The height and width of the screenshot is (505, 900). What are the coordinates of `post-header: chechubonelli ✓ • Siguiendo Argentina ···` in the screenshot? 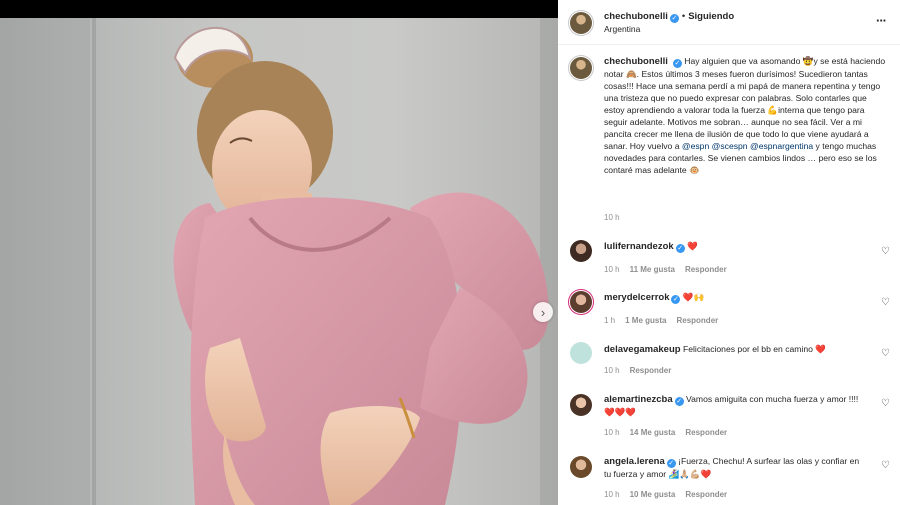 It's located at (729, 22).